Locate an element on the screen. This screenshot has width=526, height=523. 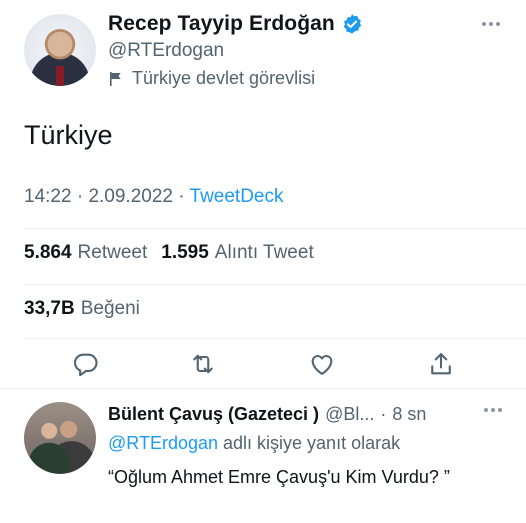
reply-to-mention: @RTErdogan is located at coordinates (163, 443).